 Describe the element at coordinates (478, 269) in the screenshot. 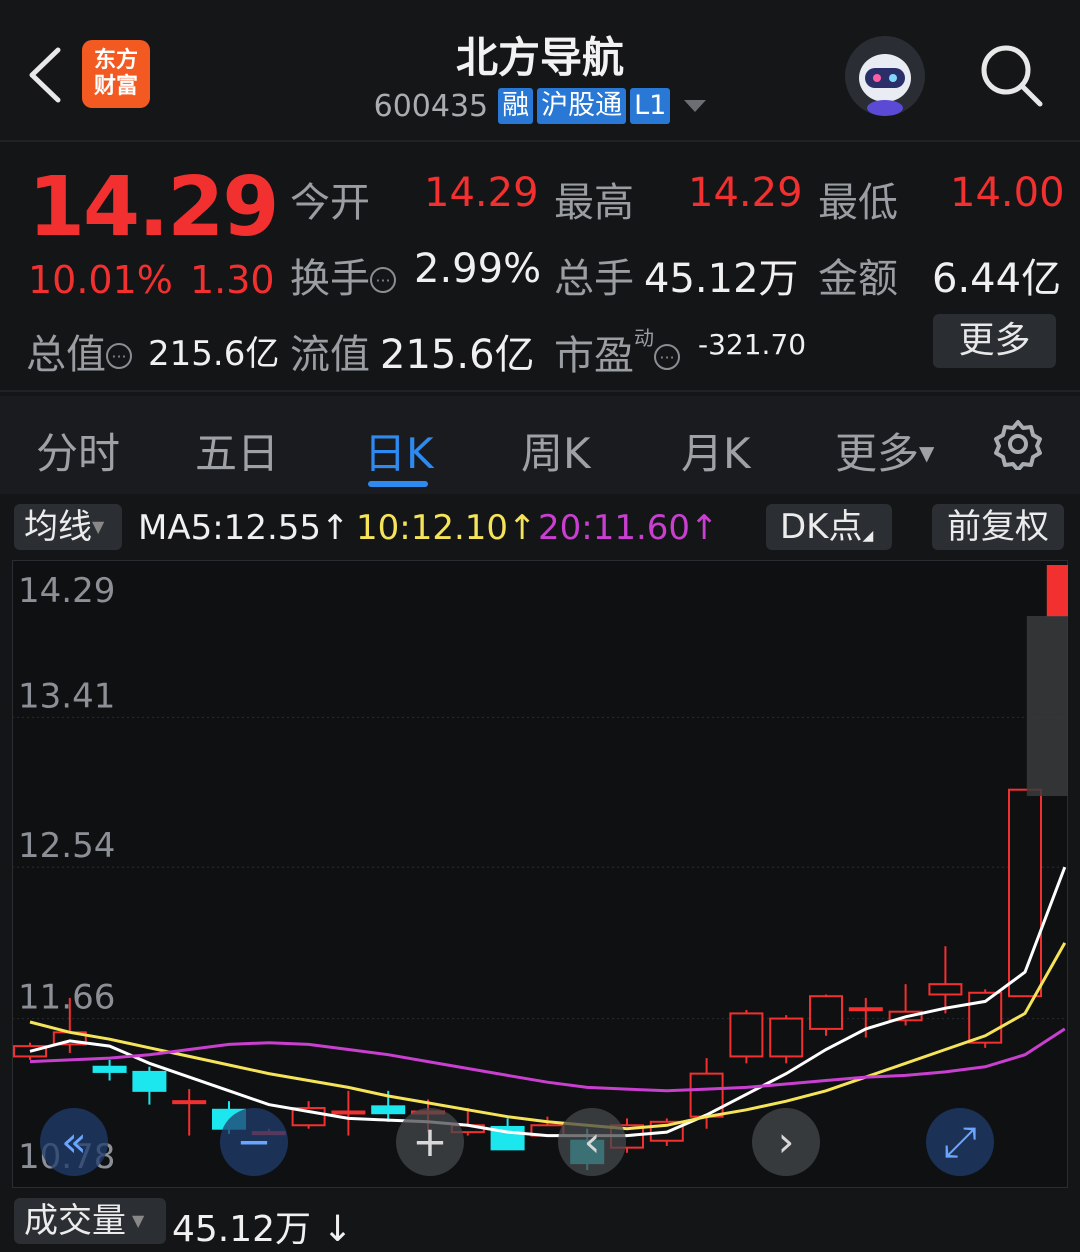

I see `turnover-value: 2.99%` at that location.